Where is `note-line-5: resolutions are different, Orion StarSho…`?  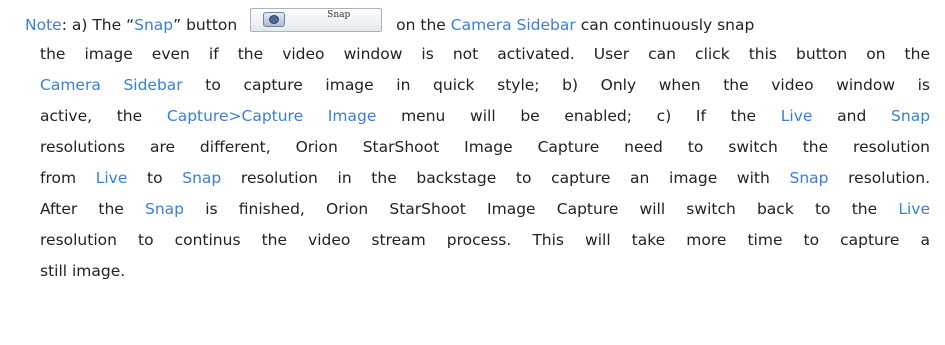
note-line-5: resolutions are different, Orion StarSho… is located at coordinates (485, 147).